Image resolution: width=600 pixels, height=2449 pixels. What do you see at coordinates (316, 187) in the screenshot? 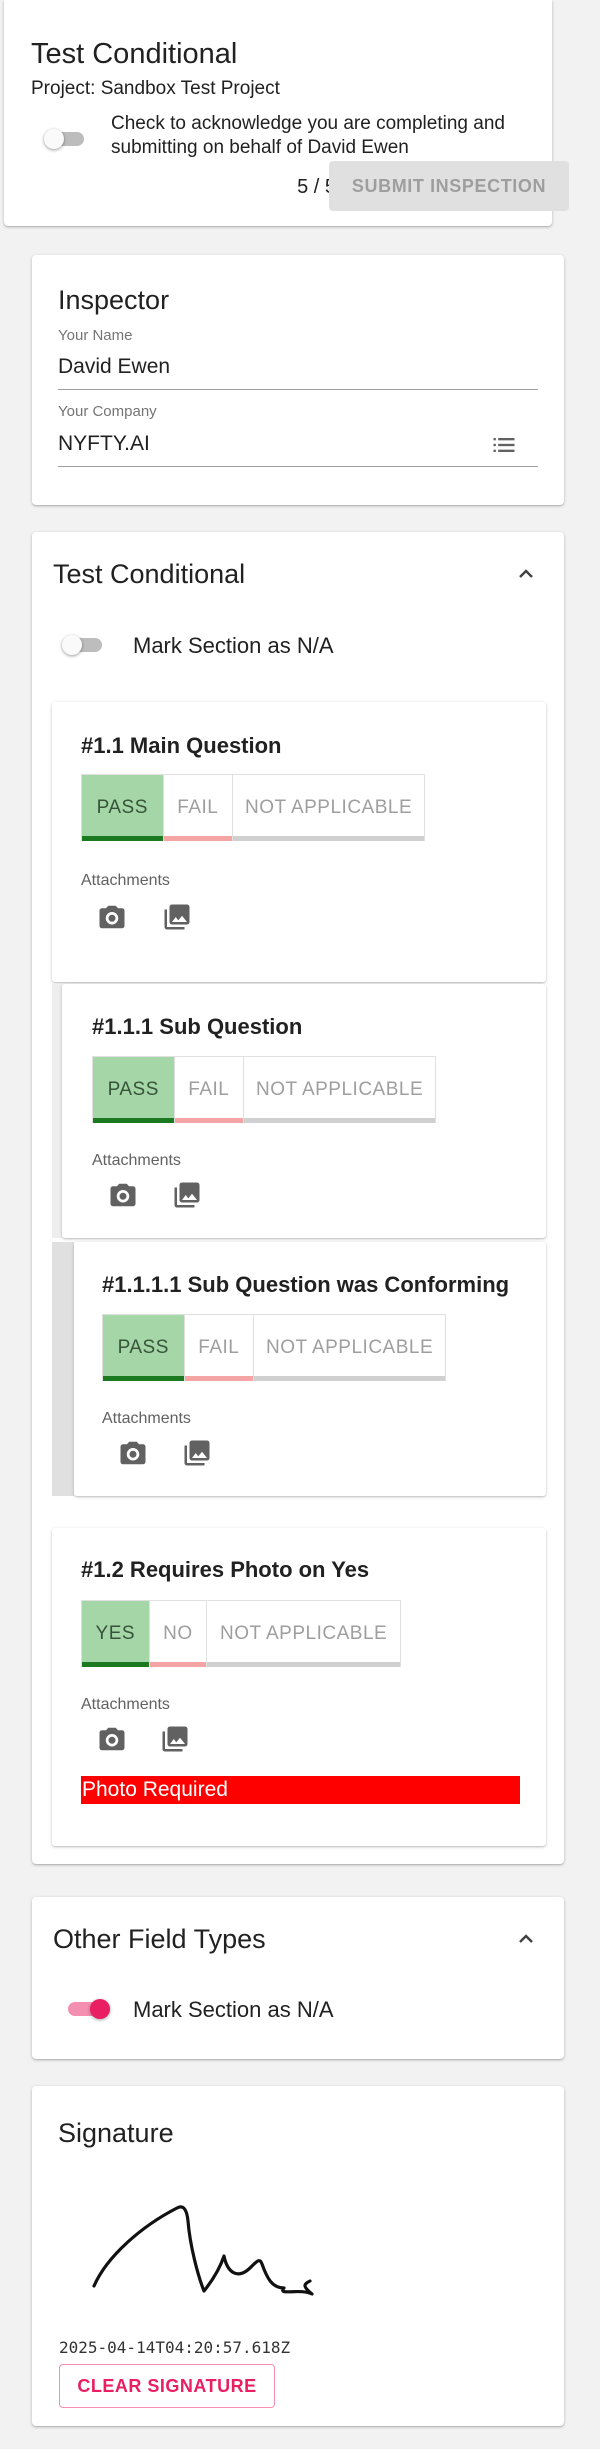
I see `progress-count: 5 / 5` at bounding box center [316, 187].